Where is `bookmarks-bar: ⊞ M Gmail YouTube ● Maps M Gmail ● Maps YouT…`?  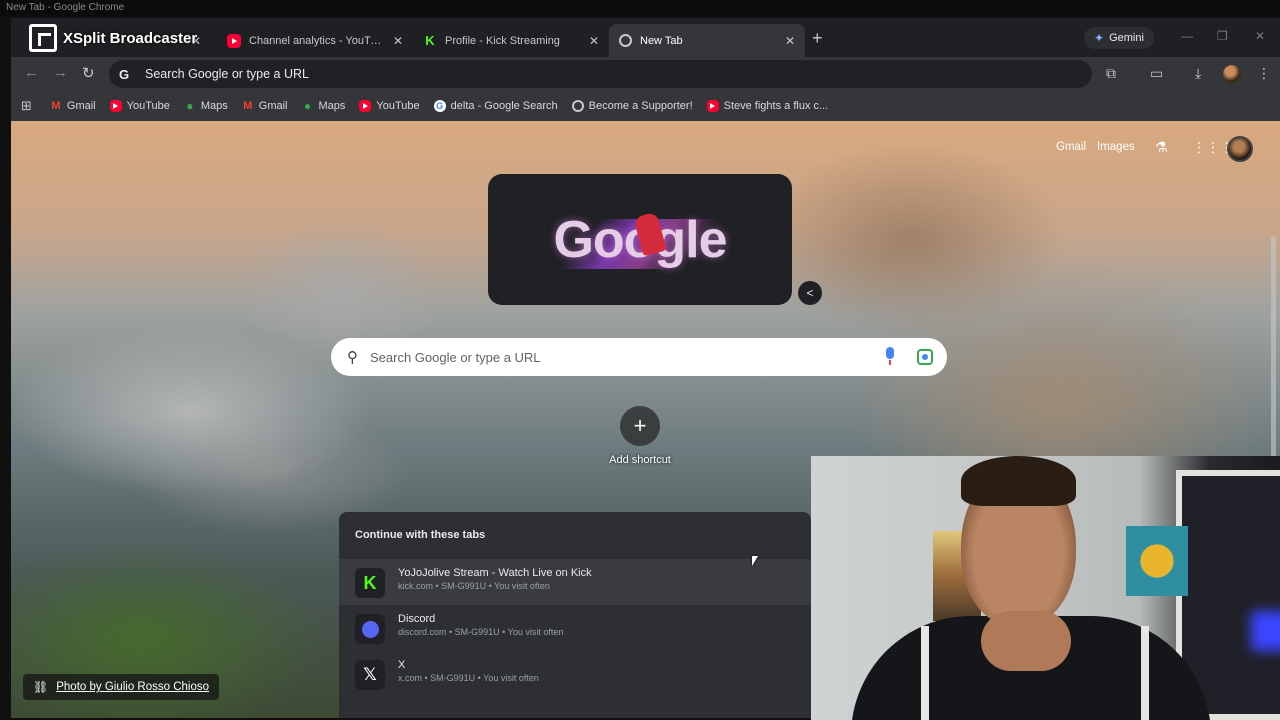
bookmarks-bar: ⊞ M Gmail YouTube ● Maps M Gmail ● Maps YouT… is located at coordinates (645, 106).